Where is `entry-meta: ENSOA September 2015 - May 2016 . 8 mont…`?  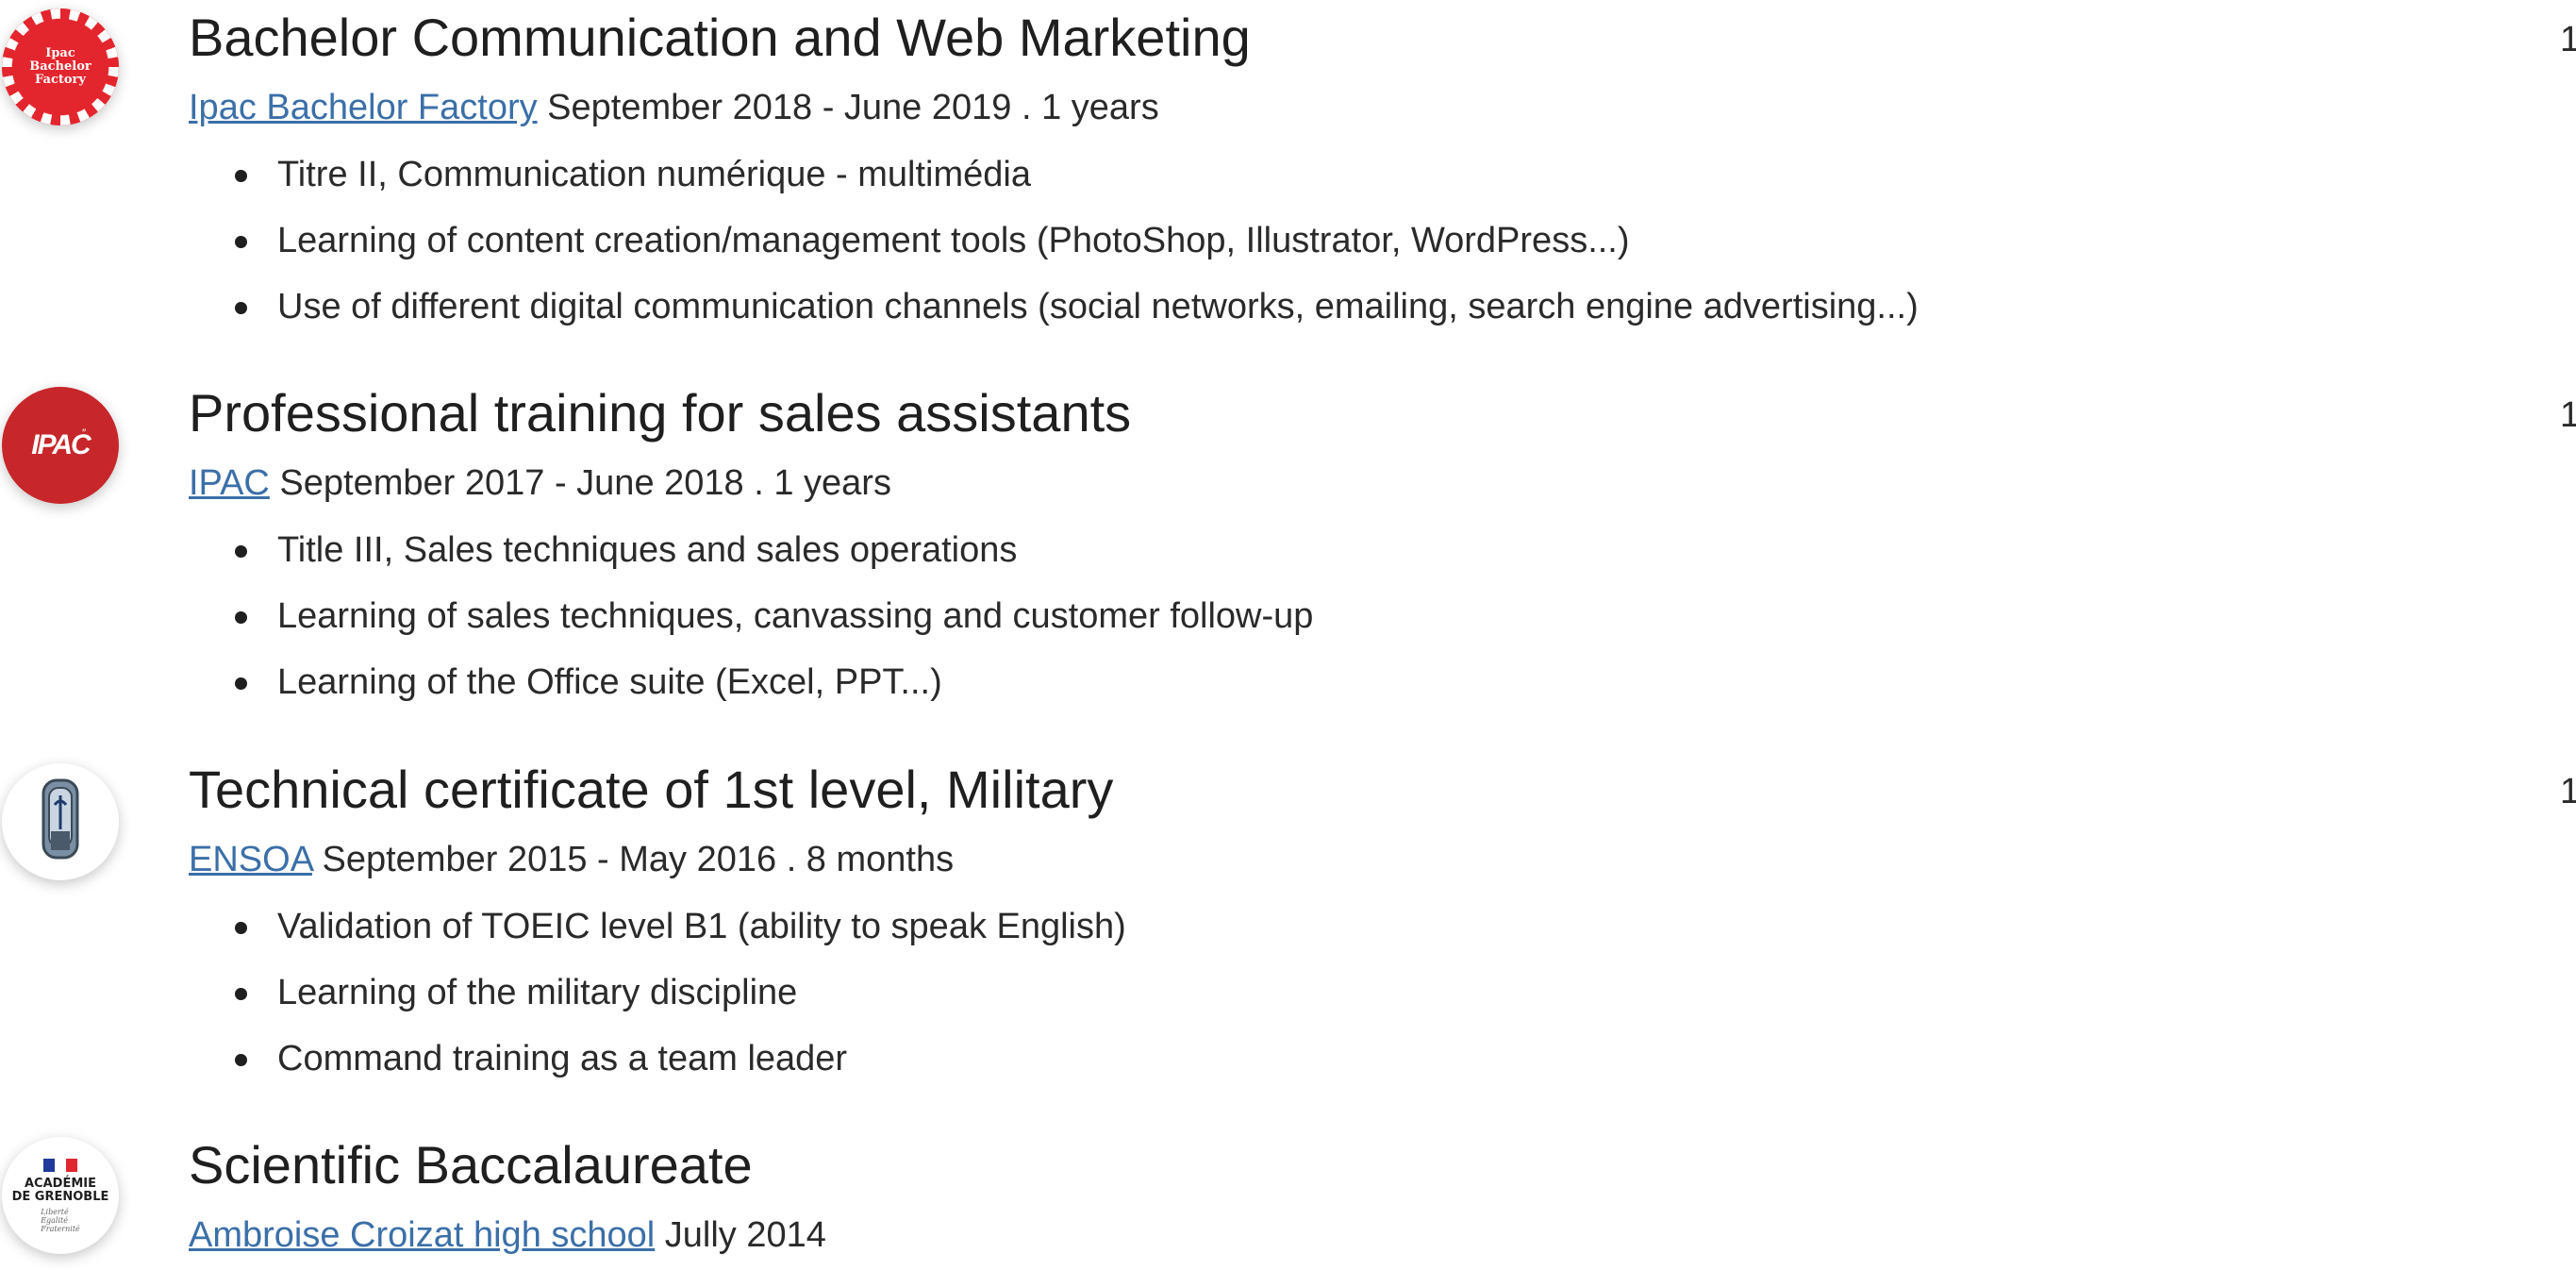
entry-meta: ENSOA September 2015 - May 2016 . 8 mont… is located at coordinates (571, 860).